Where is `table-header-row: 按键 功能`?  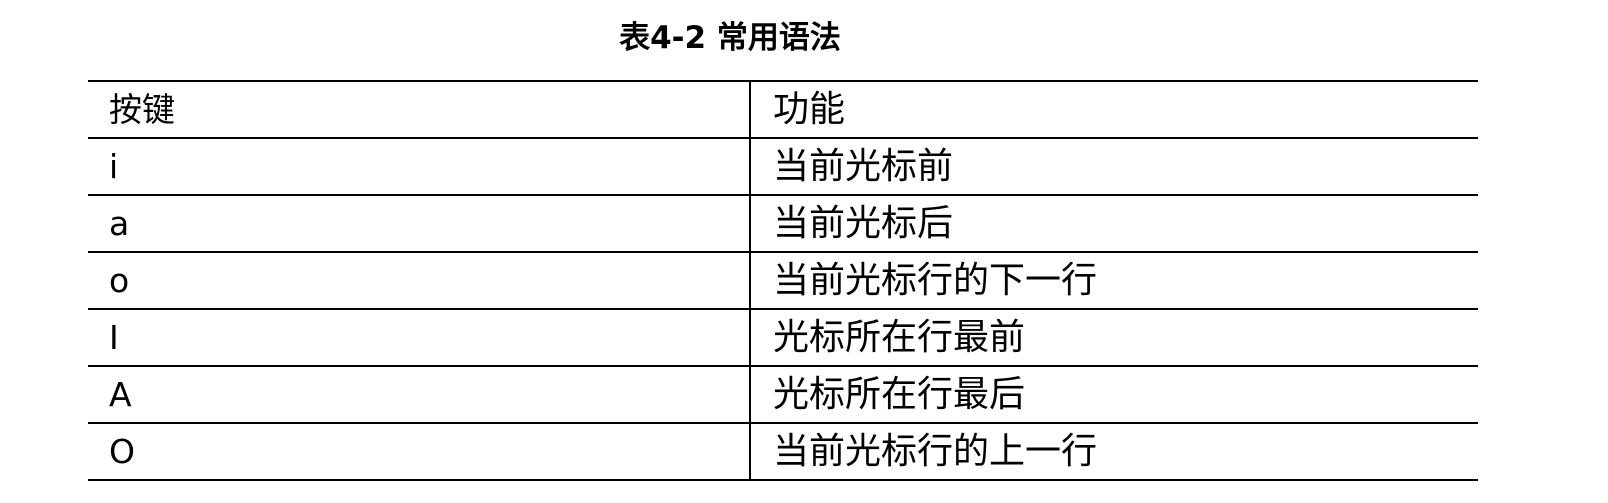 table-header-row: 按键 功能 is located at coordinates (783, 109).